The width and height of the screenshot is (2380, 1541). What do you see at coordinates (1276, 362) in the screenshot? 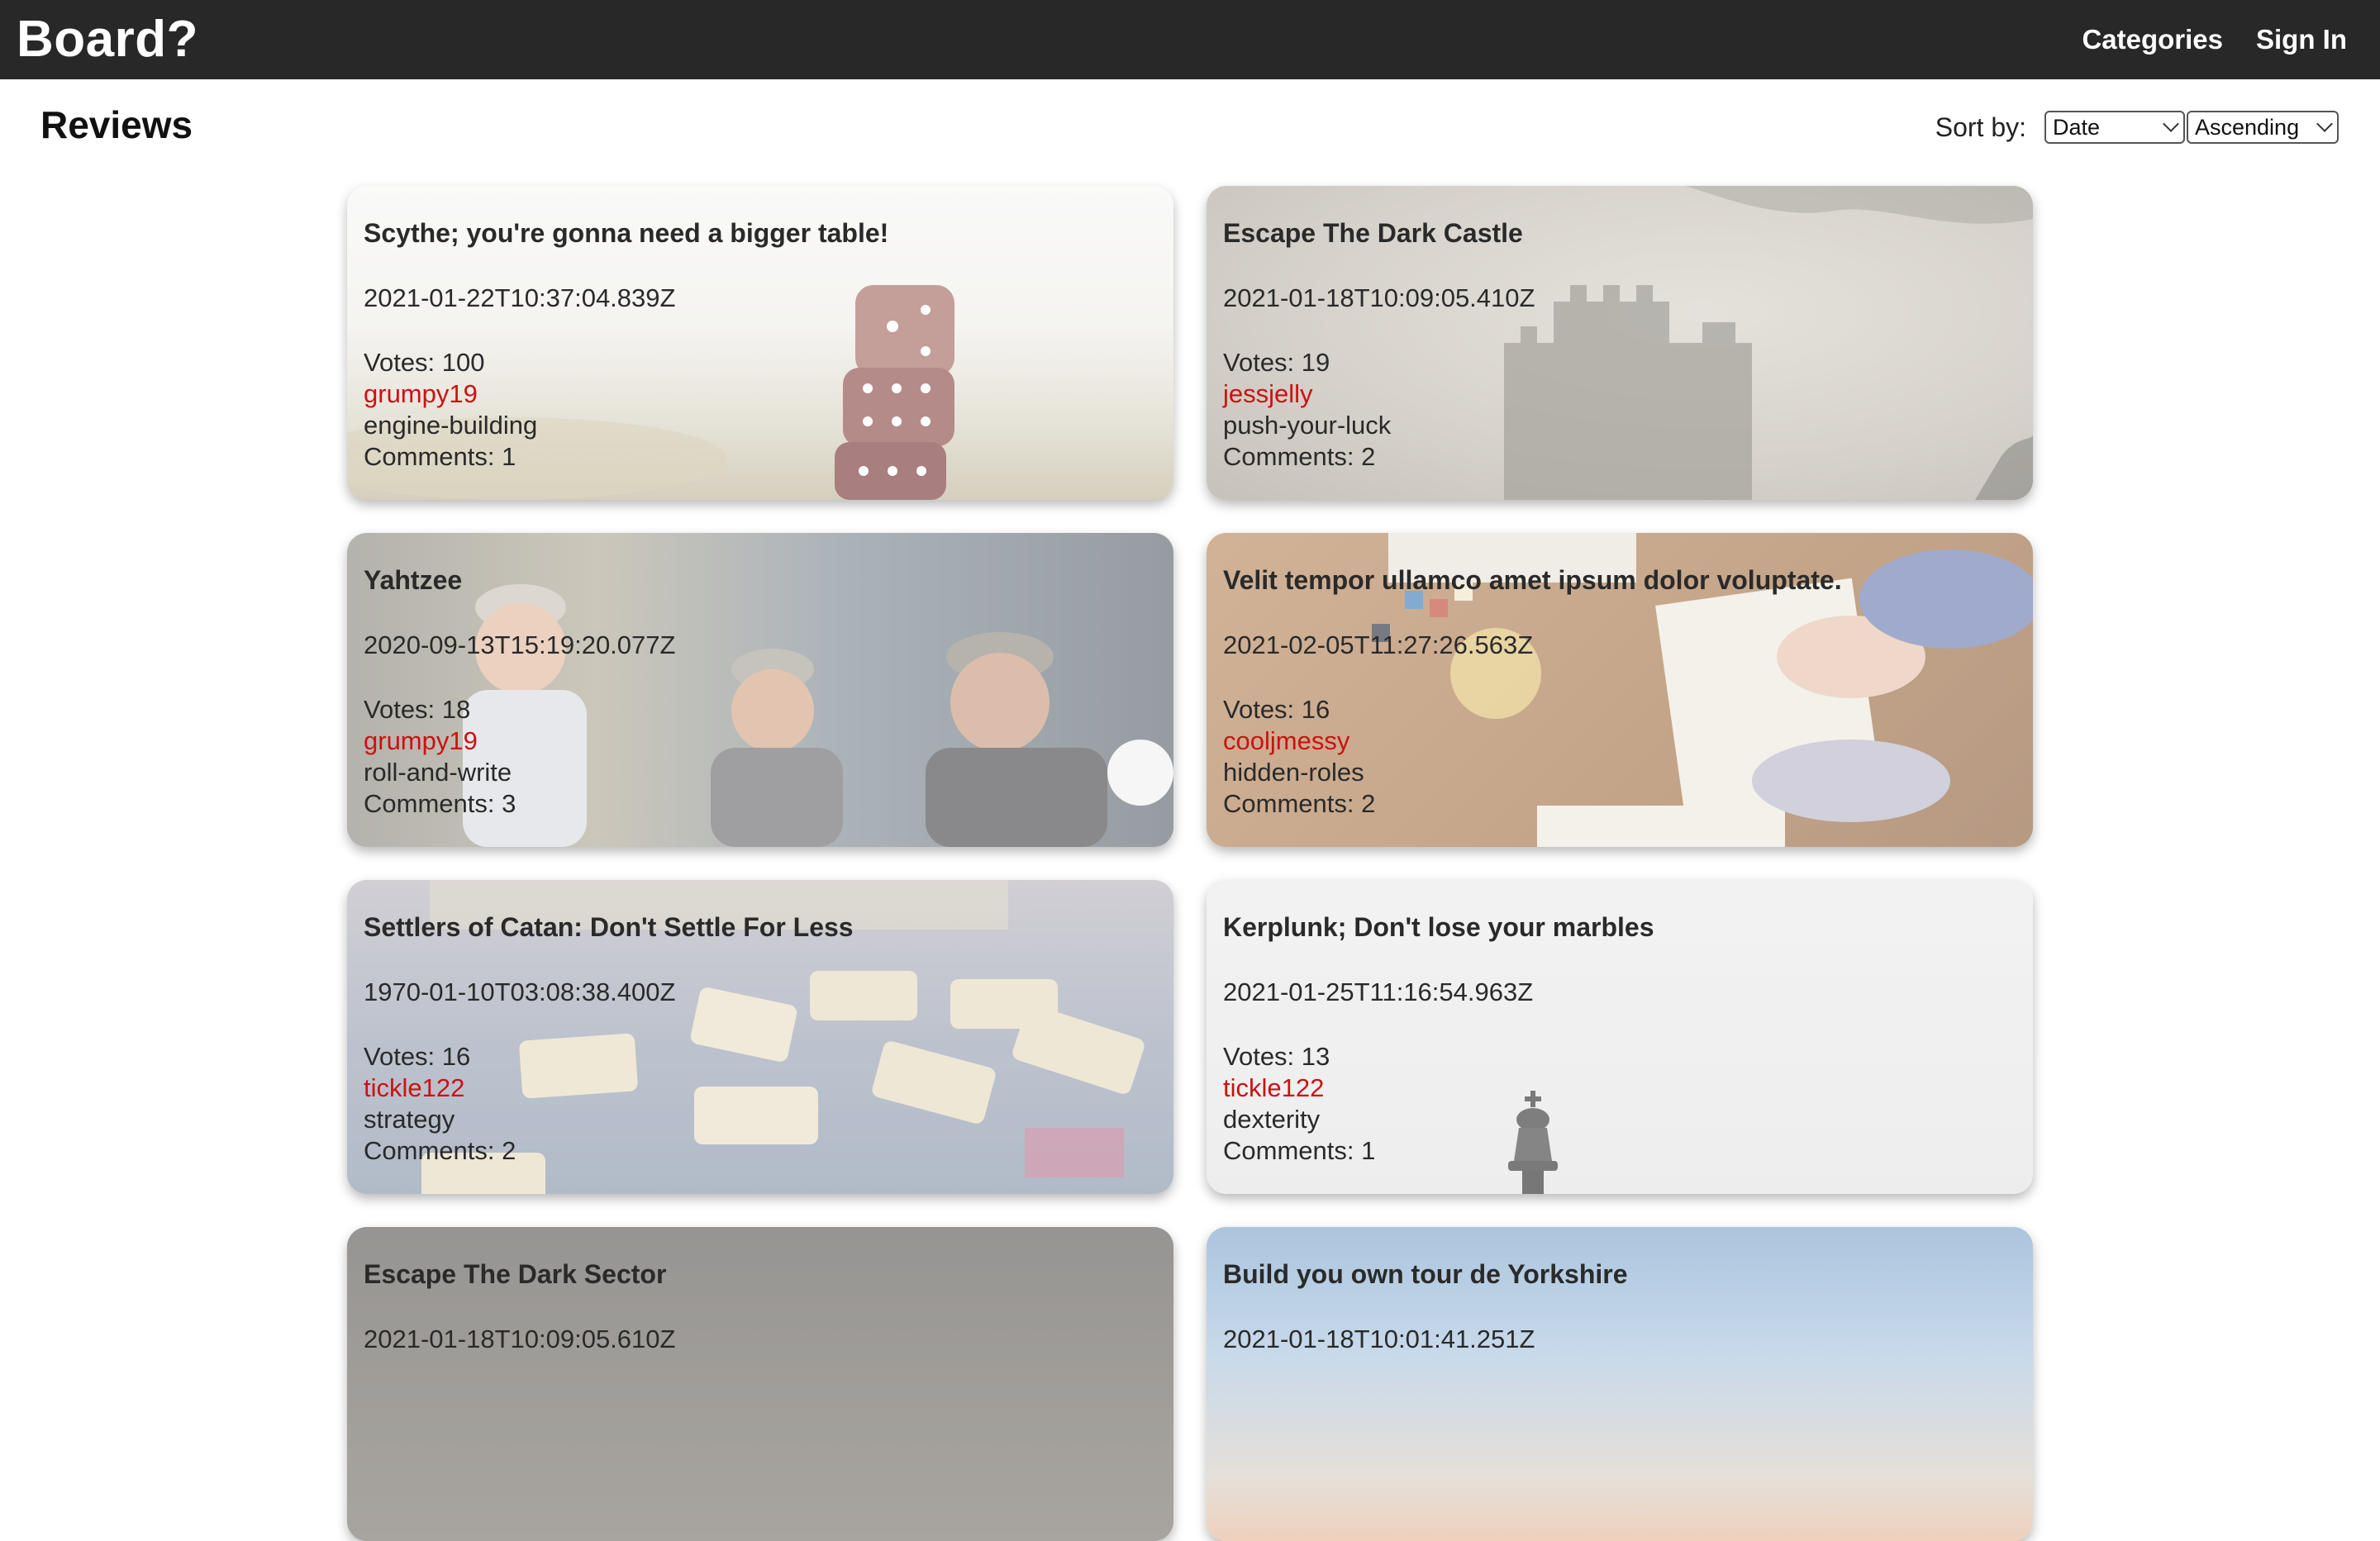
I see `review-votes: Votes: 19` at bounding box center [1276, 362].